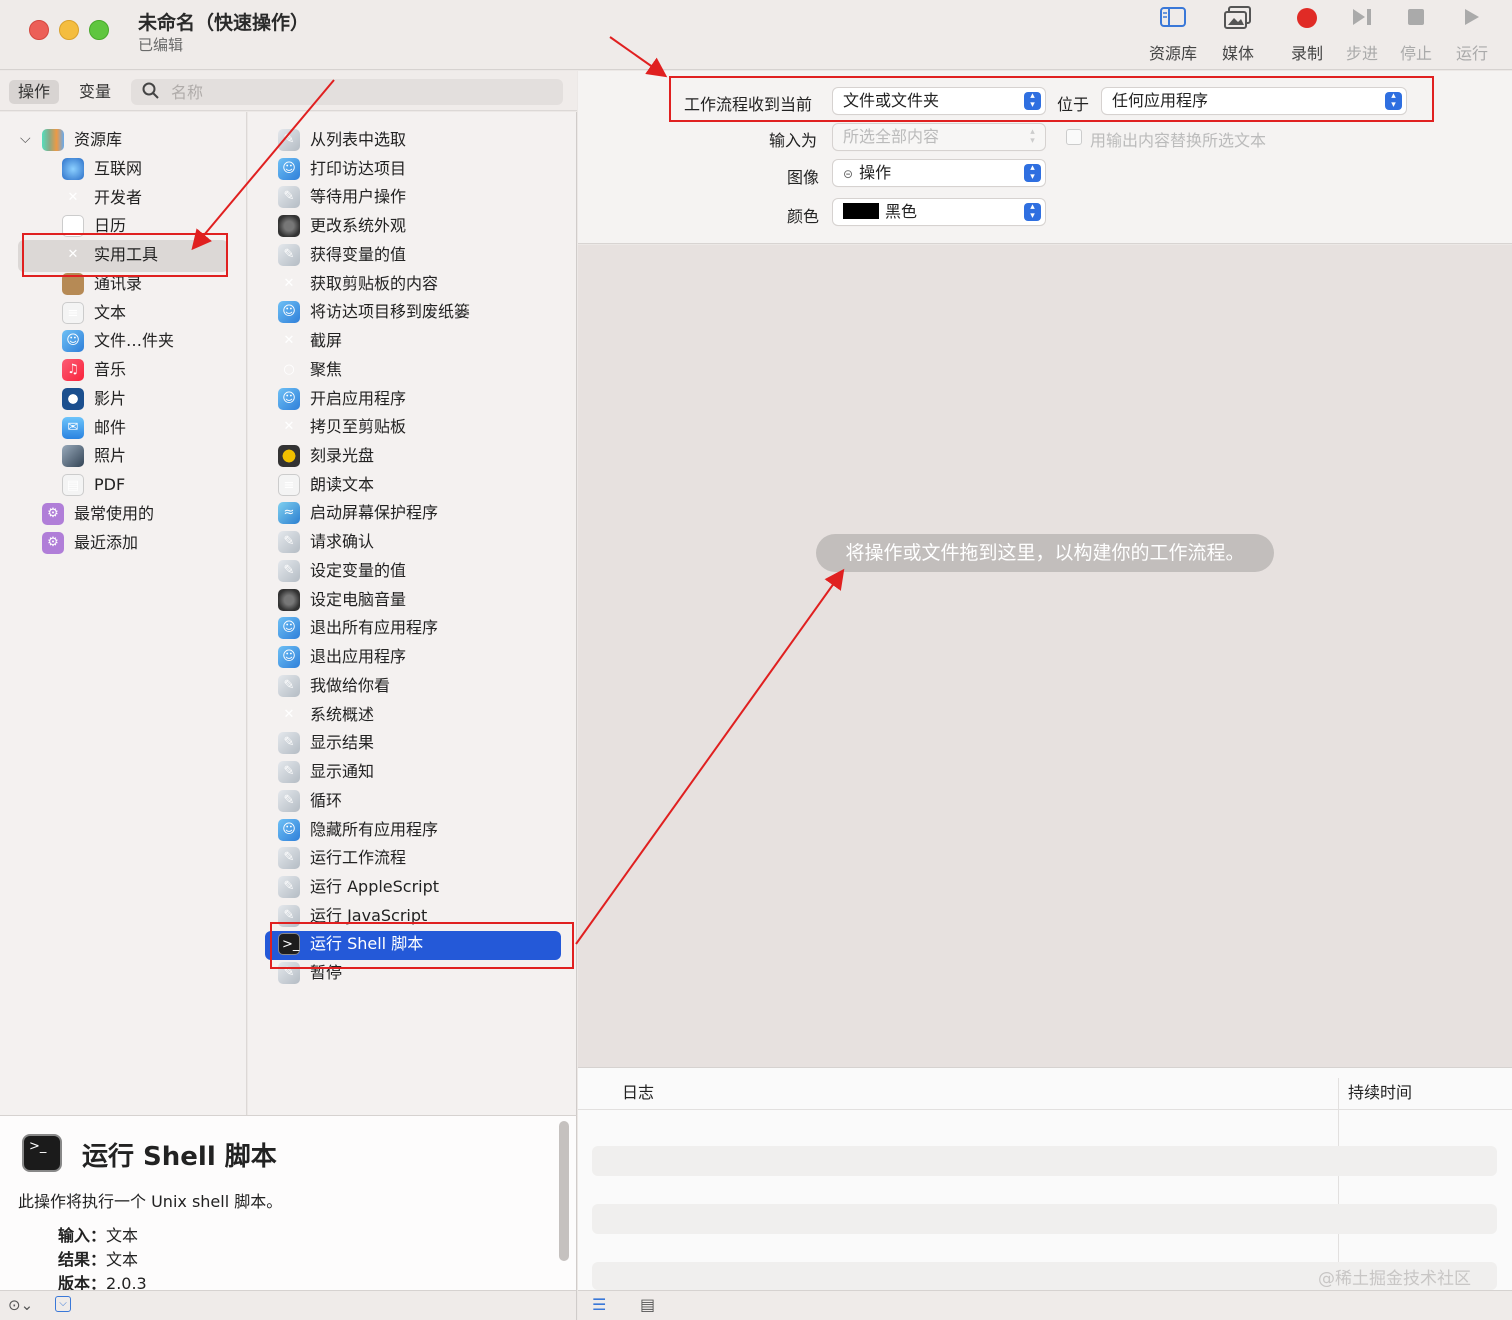  What do you see at coordinates (1237, 53) in the screenshot?
I see `media-toolbar-label: 媒体` at bounding box center [1237, 53].